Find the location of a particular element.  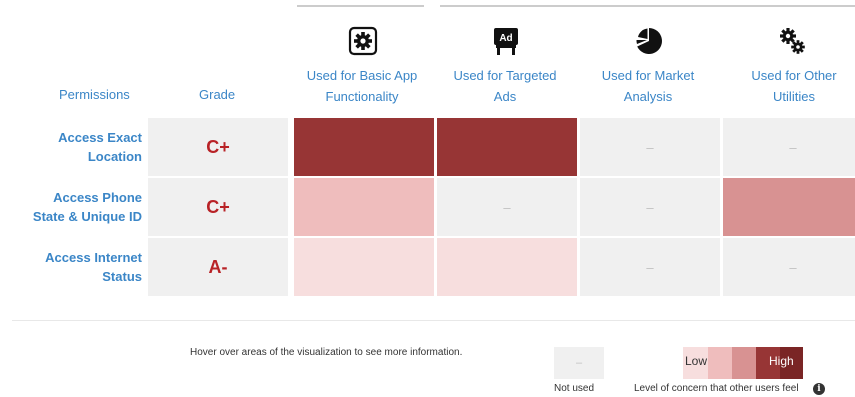

column-header-line1: Used for Basic App is located at coordinates (362, 75).